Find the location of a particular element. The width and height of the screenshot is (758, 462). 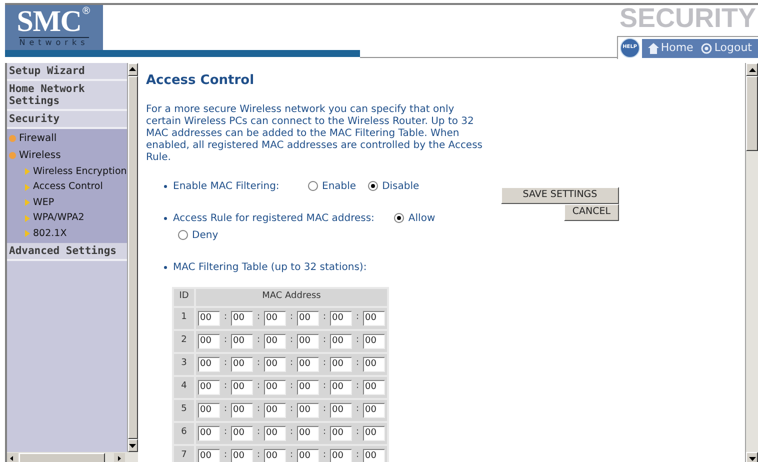

right-arrow-icon is located at coordinates (119, 457).